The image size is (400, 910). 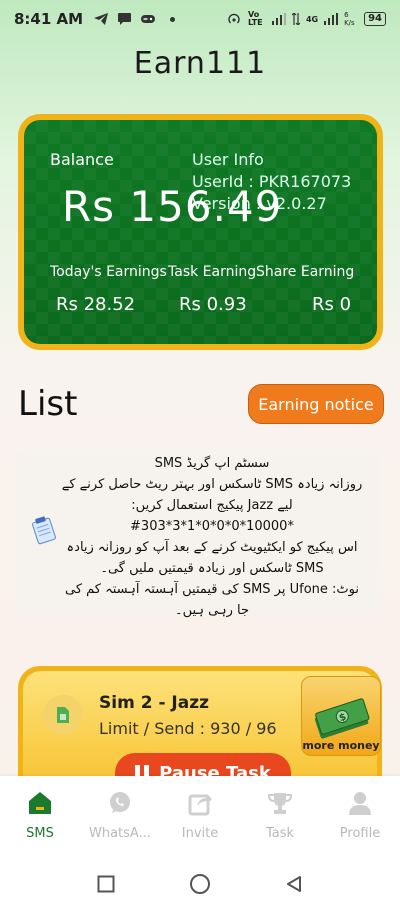 What do you see at coordinates (278, 19) in the screenshot?
I see `signal-icon` at bounding box center [278, 19].